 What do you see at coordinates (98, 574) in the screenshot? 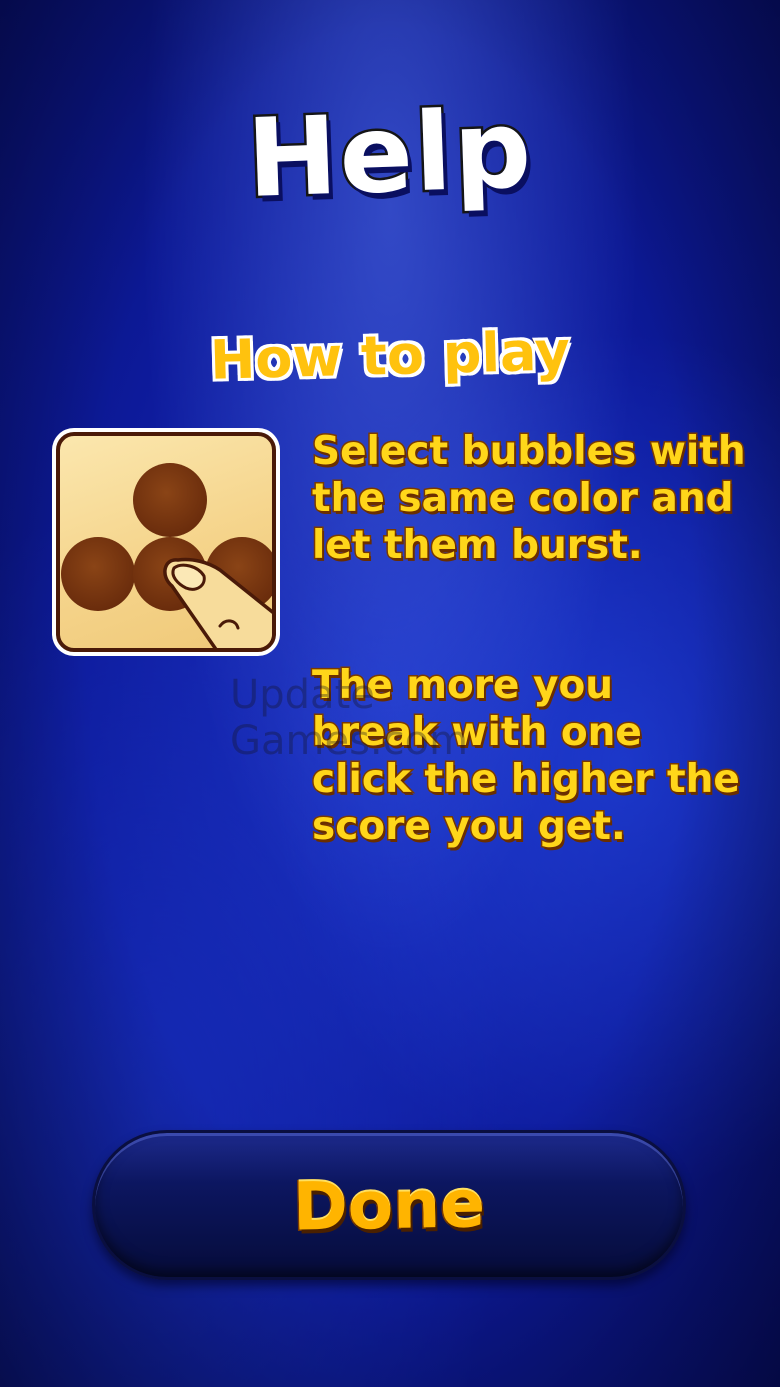
I see `bubble-left` at bounding box center [98, 574].